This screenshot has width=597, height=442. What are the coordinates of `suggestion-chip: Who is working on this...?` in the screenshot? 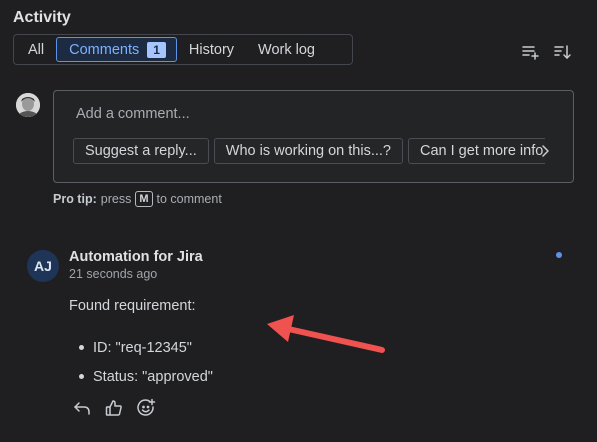 It's located at (308, 151).